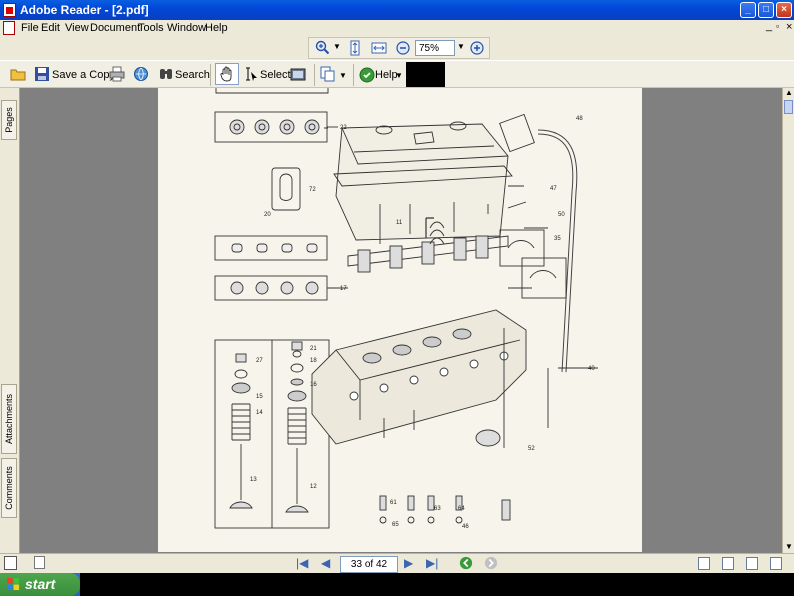 The height and width of the screenshot is (596, 794). What do you see at coordinates (728, 563) in the screenshot?
I see `continuous-view-icon` at bounding box center [728, 563].